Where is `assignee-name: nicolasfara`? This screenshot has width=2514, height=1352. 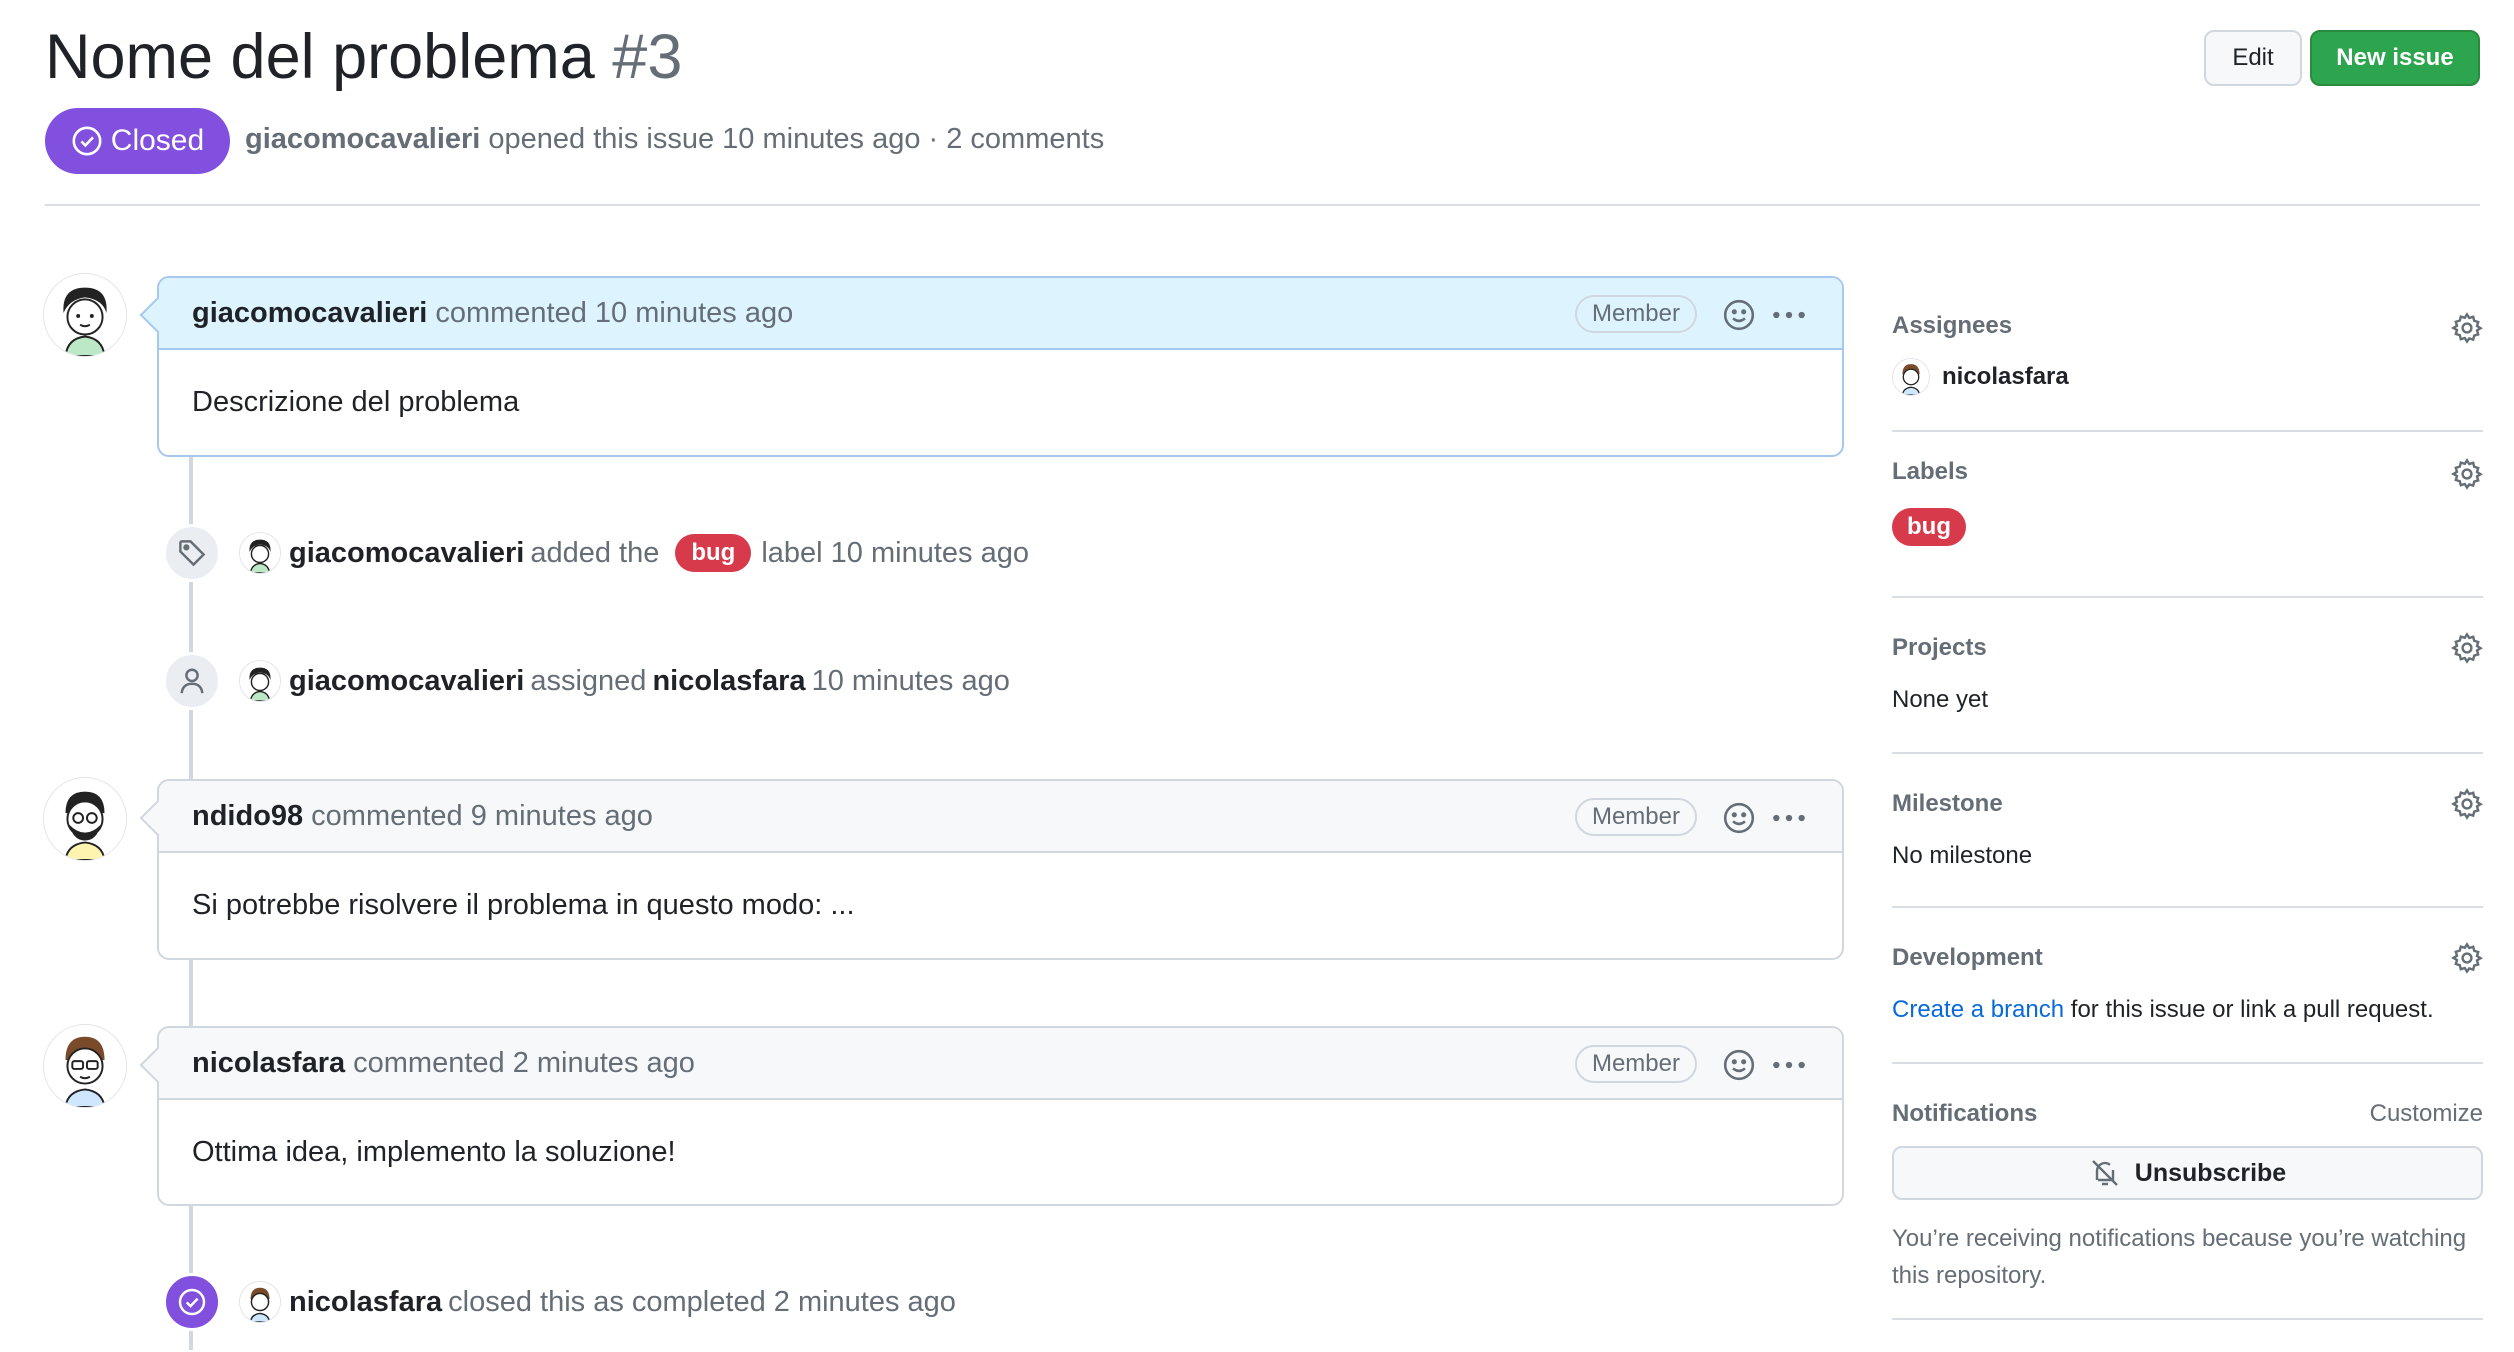
assignee-name: nicolasfara is located at coordinates (2005, 377).